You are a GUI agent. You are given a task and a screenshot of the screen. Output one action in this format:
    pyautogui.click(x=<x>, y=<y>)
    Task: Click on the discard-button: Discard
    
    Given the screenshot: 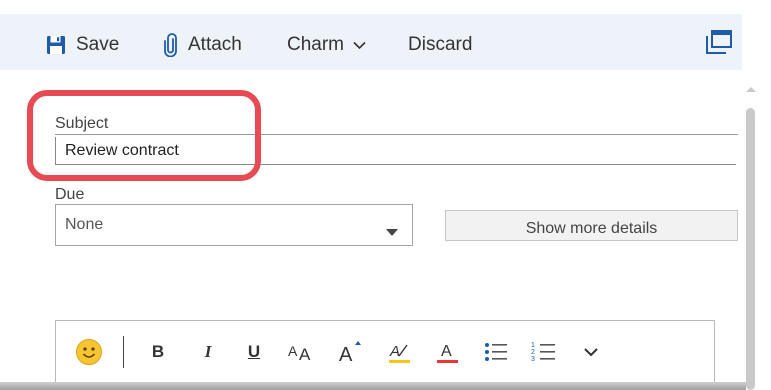 What is the action you would take?
    pyautogui.click(x=440, y=45)
    